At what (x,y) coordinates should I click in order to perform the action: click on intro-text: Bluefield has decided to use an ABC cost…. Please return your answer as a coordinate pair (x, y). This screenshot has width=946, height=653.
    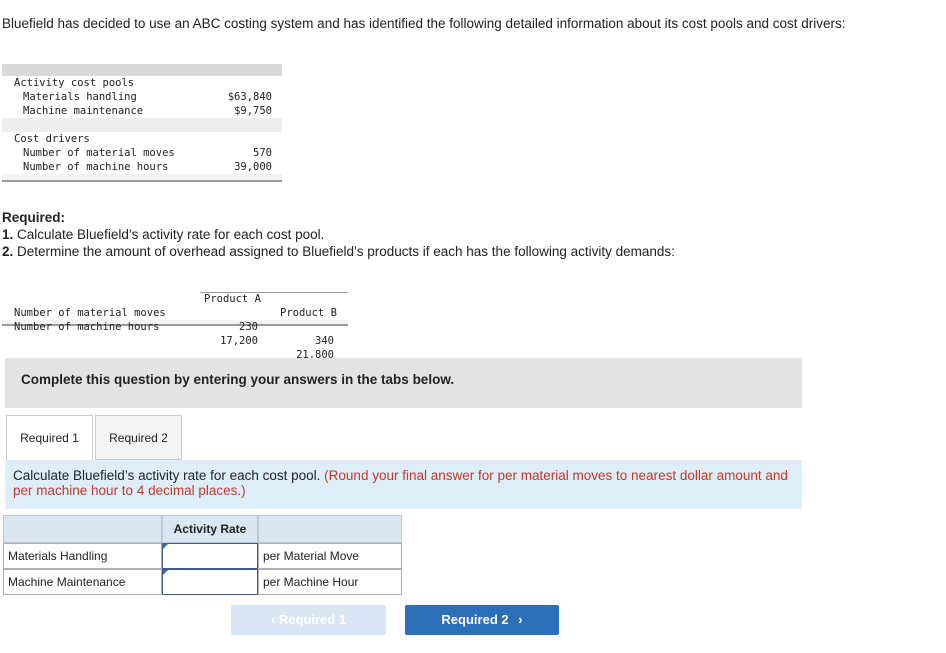
    Looking at the image, I should click on (424, 23).